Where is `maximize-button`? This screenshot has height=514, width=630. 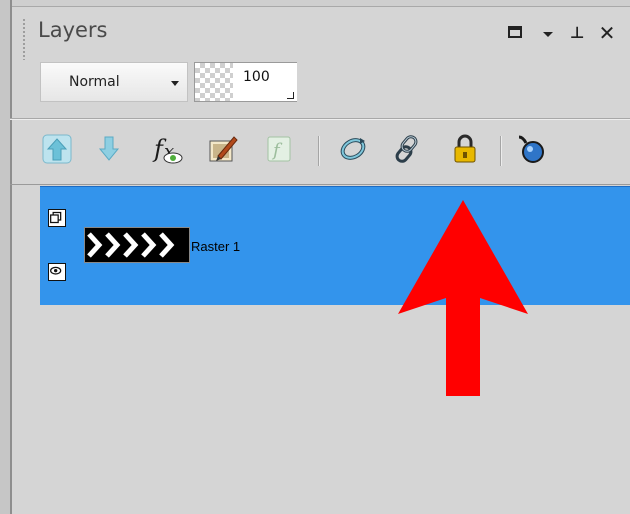
maximize-button is located at coordinates (517, 33).